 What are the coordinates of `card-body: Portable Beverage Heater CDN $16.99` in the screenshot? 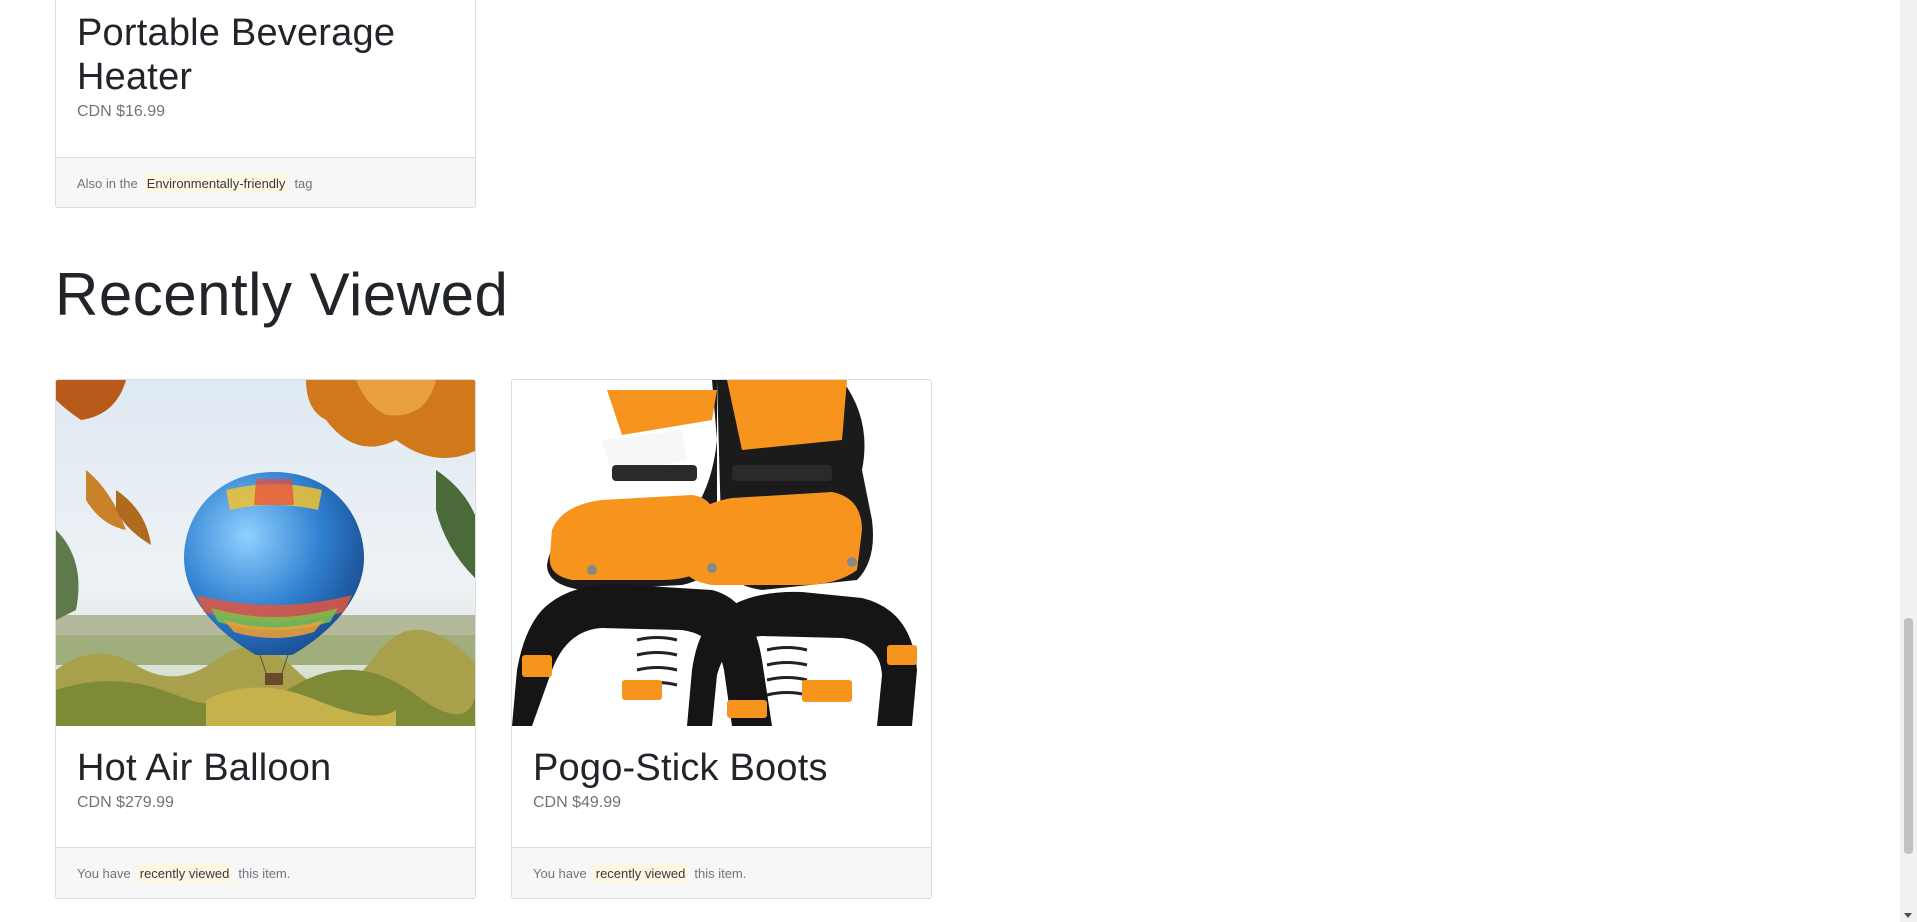 It's located at (265, 78).